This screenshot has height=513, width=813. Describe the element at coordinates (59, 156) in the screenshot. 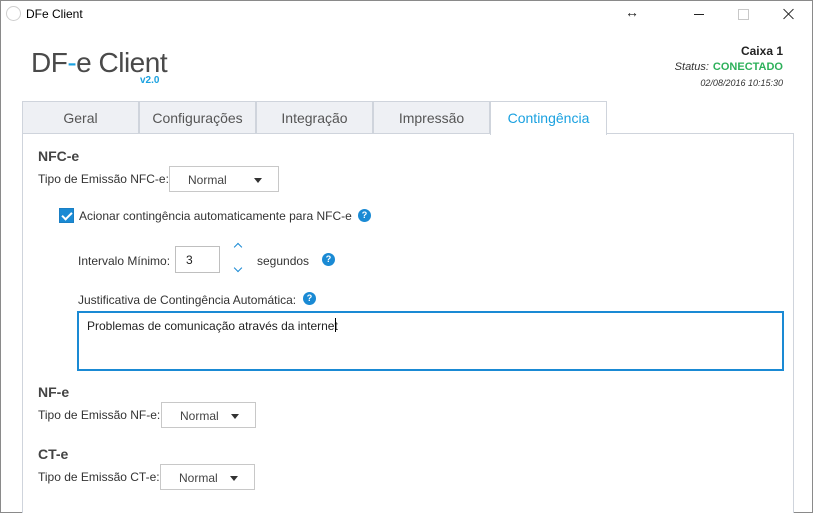

I see `nfce-section-title: NFC-e` at that location.